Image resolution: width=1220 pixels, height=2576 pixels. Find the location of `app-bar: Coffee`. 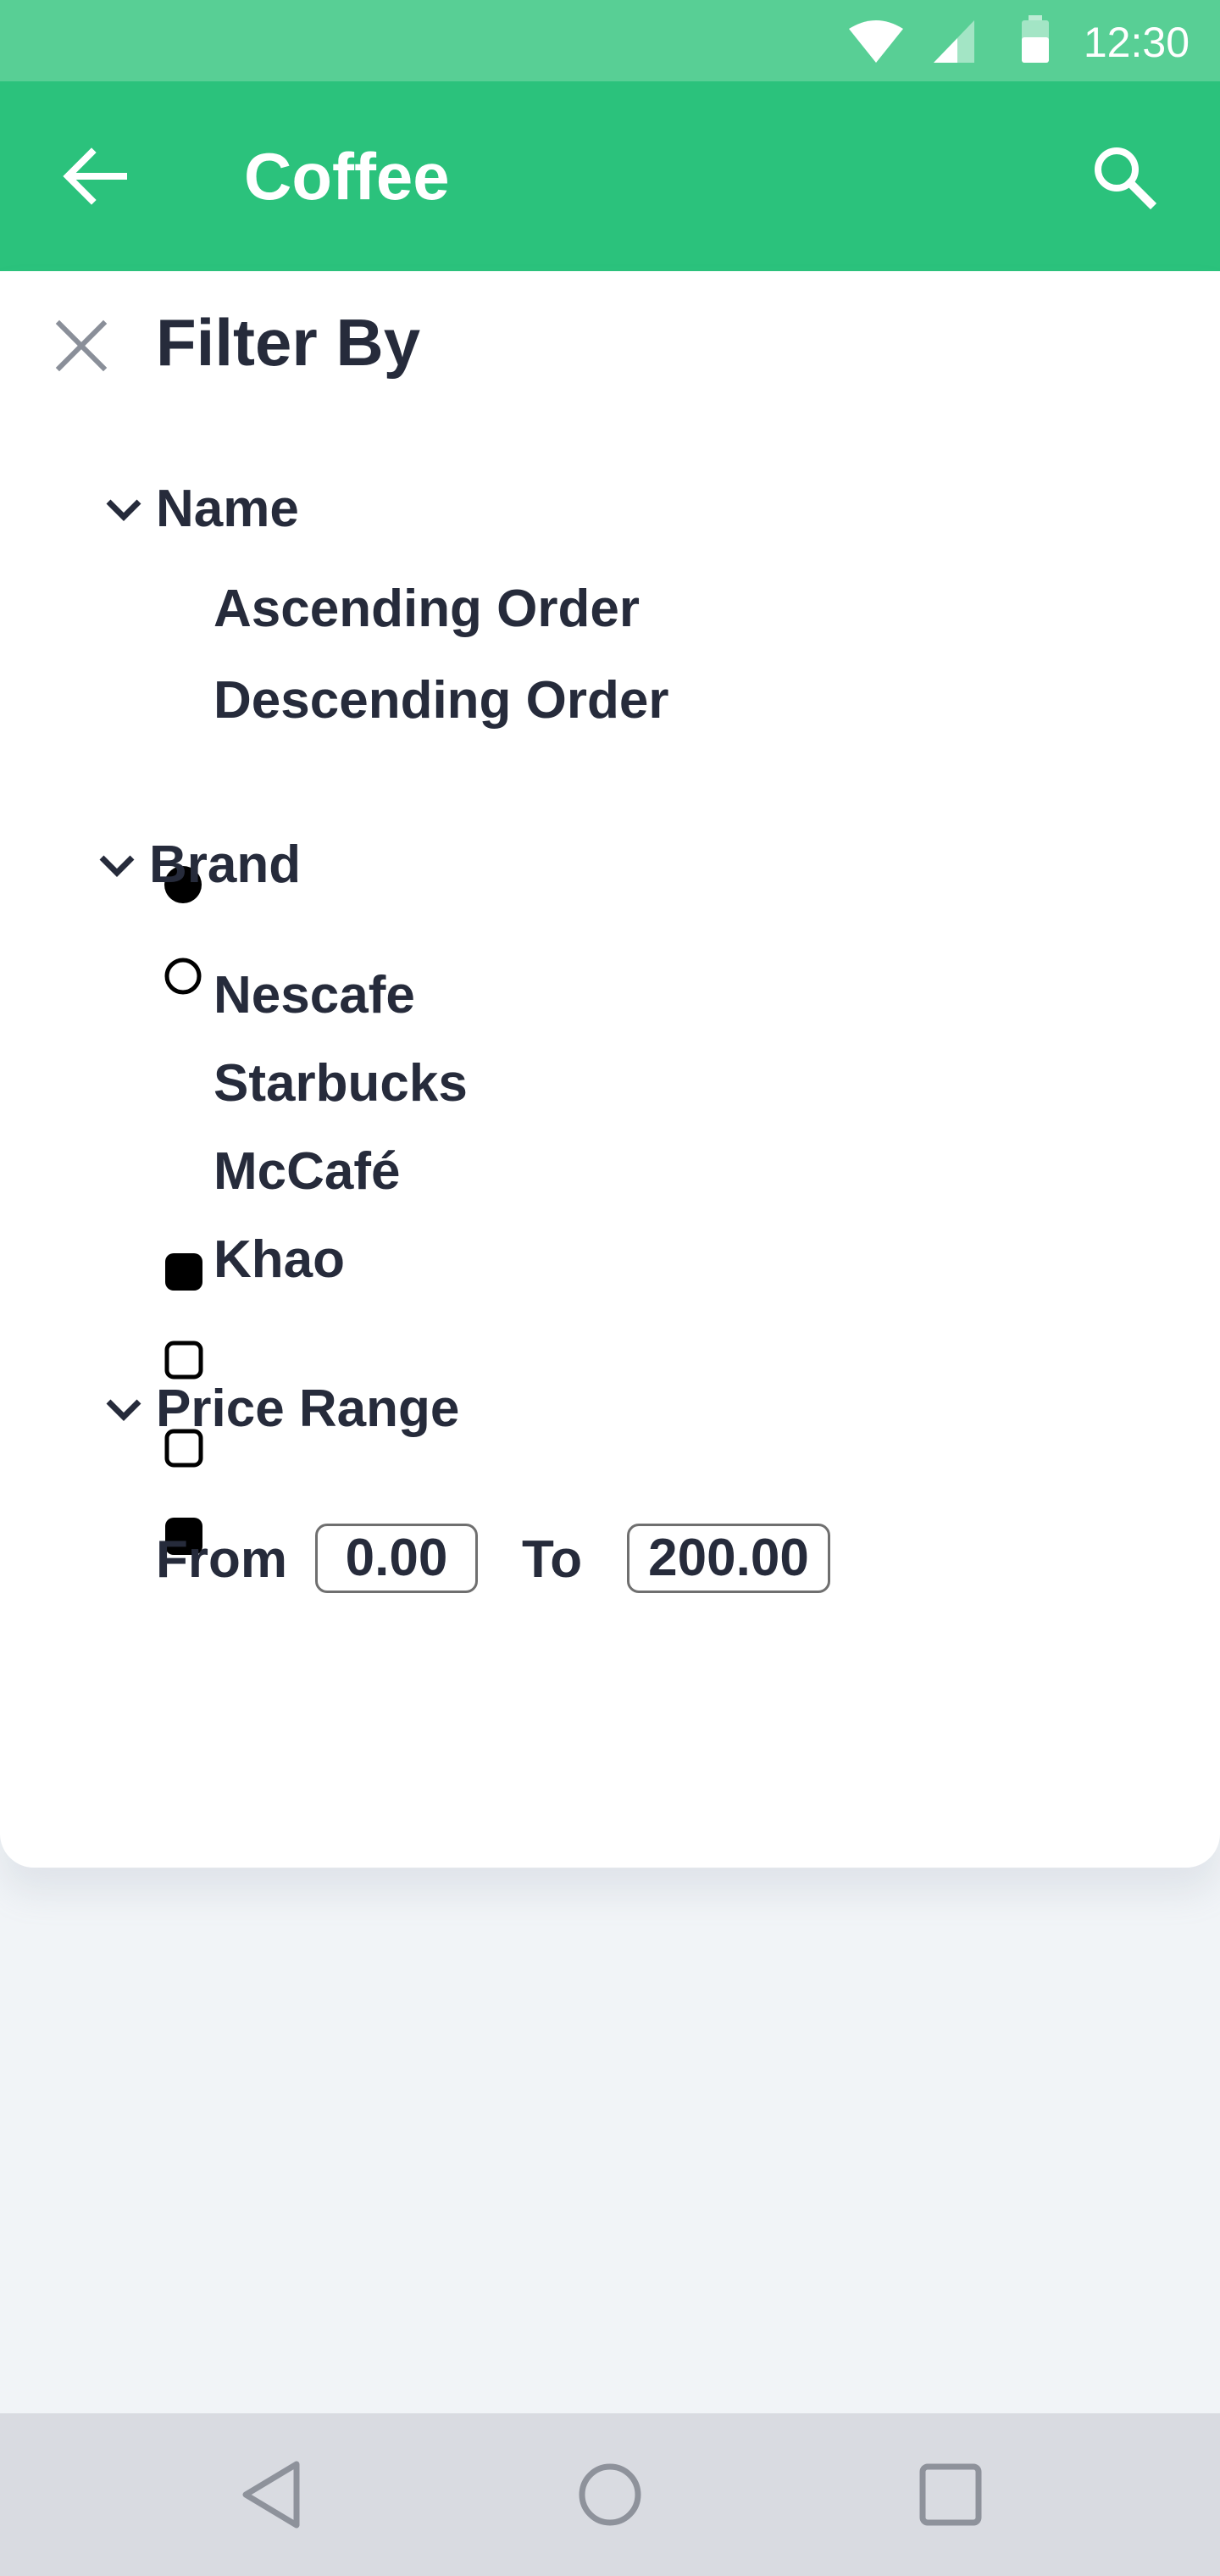

app-bar: Coffee is located at coordinates (610, 176).